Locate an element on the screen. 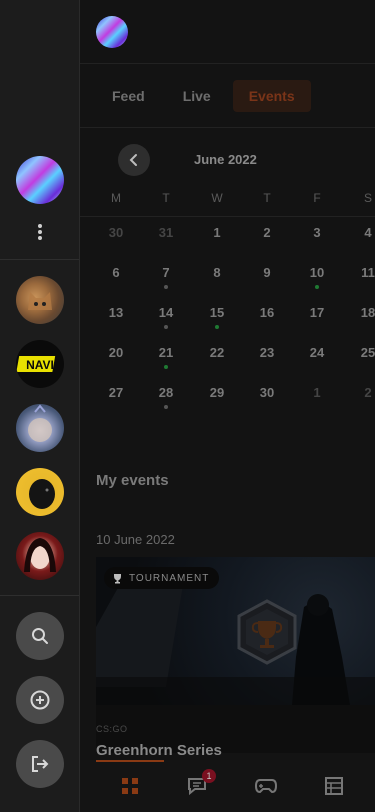  nav-games is located at coordinates (266, 786).